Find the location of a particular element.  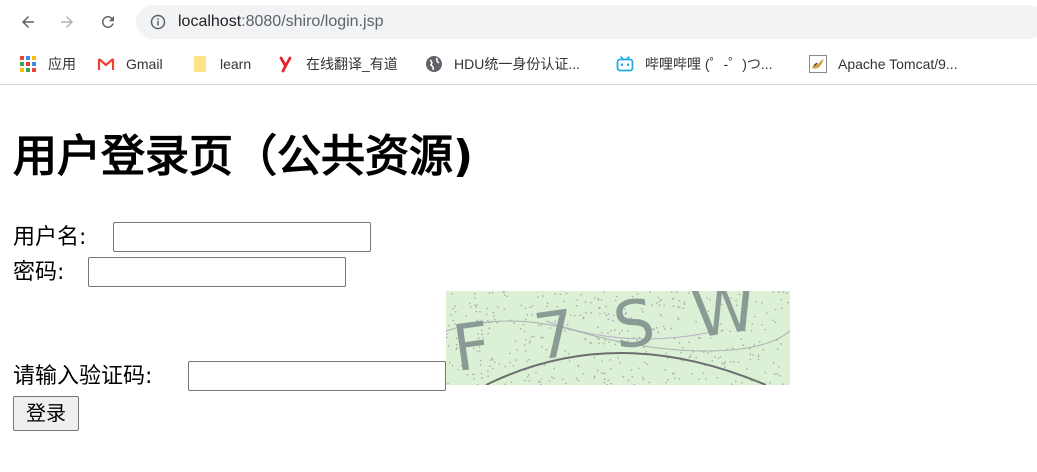

reload-icon is located at coordinates (107, 21).